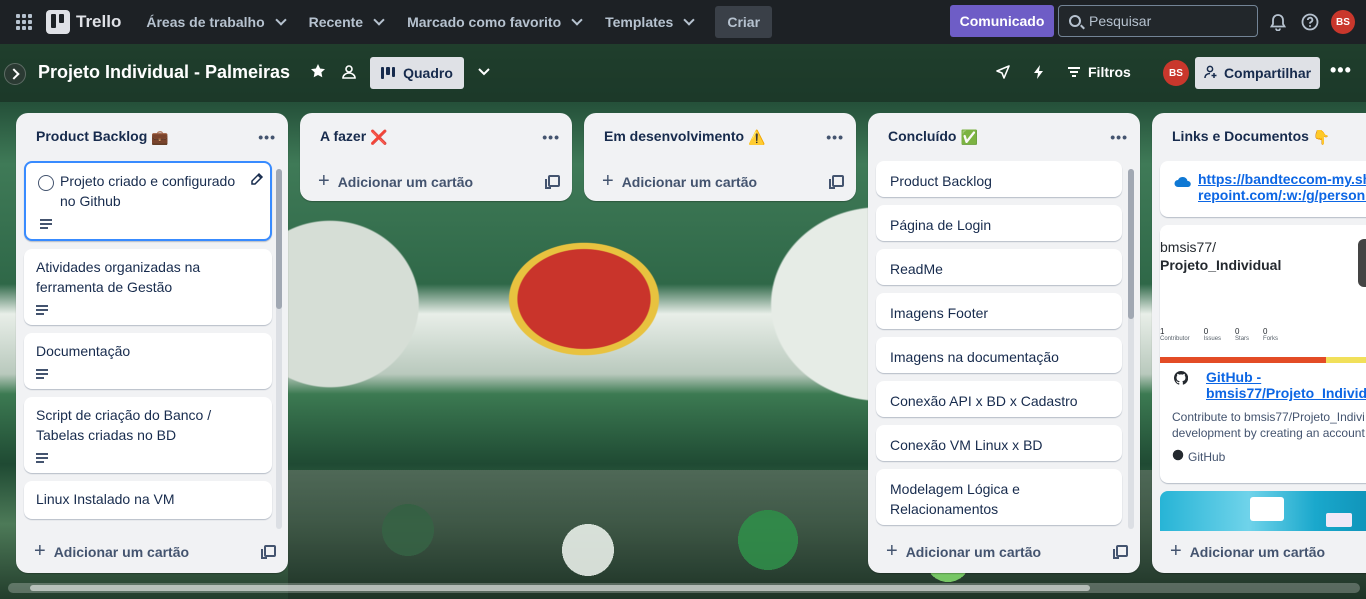  What do you see at coordinates (495, 22) in the screenshot?
I see `nav-starred: Marcado como favorito` at bounding box center [495, 22].